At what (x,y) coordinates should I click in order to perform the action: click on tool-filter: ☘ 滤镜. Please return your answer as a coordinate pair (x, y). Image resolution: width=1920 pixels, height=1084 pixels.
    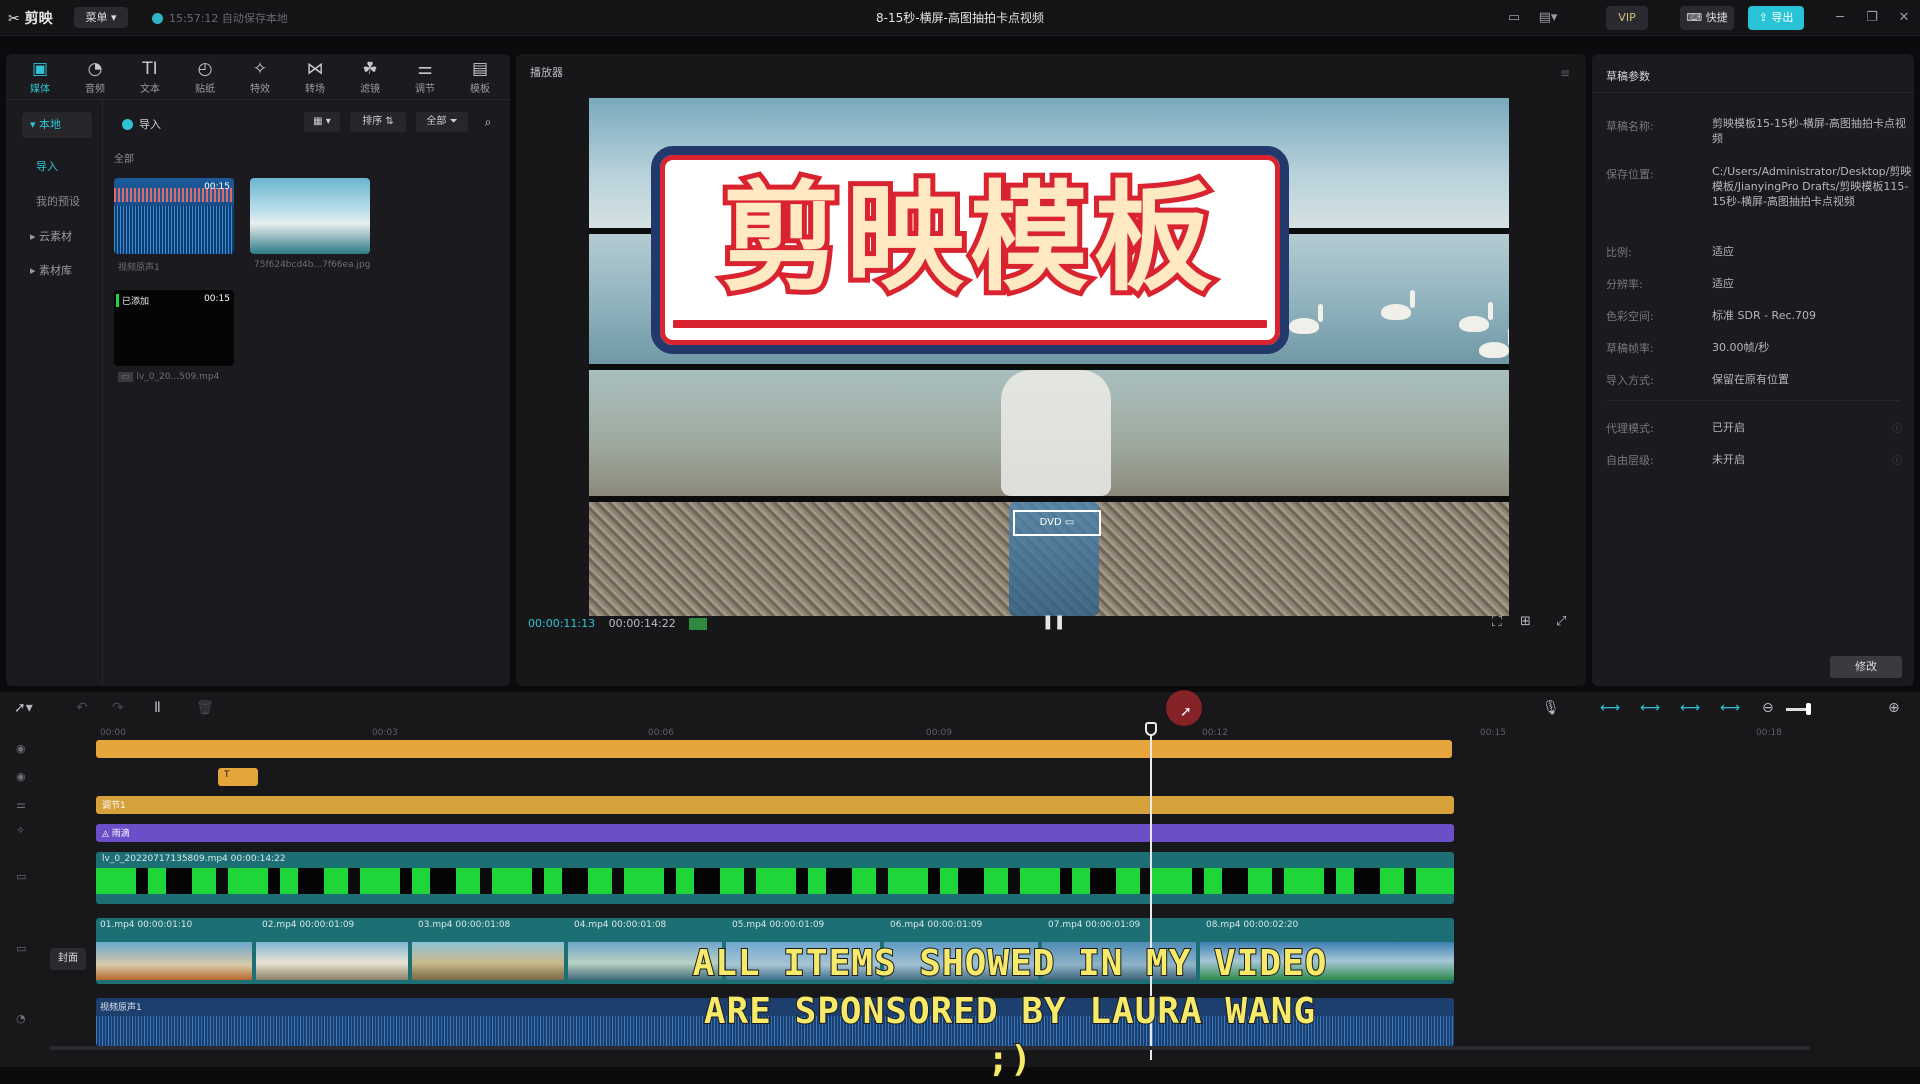
    Looking at the image, I should click on (370, 75).